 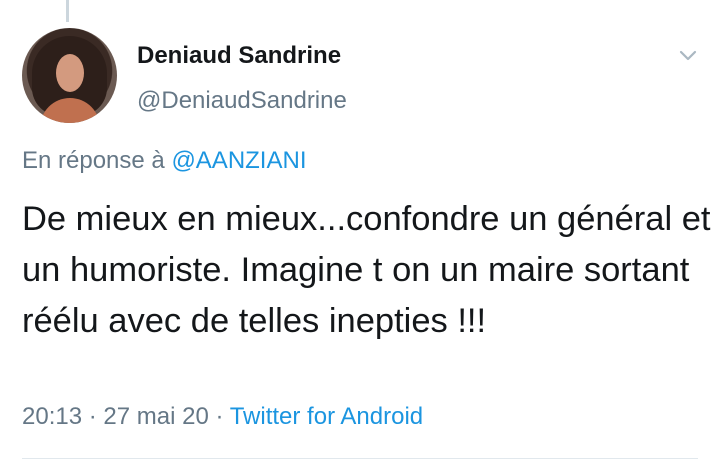 I want to click on tweet-date: 27 mai 20, so click(x=155, y=416).